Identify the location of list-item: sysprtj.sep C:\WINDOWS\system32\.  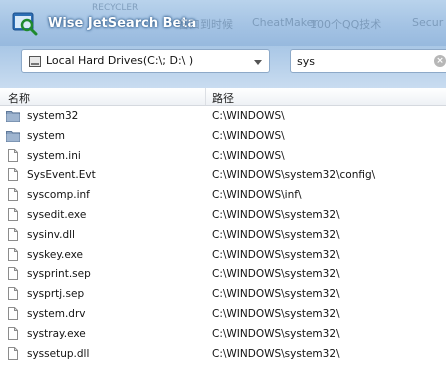
(223, 294).